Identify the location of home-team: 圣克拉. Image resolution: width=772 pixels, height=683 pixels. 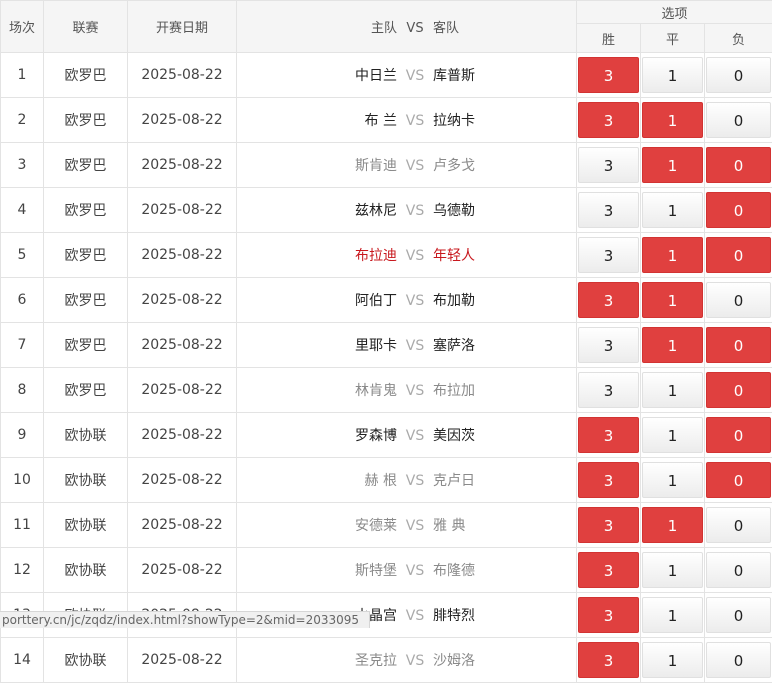
(317, 660).